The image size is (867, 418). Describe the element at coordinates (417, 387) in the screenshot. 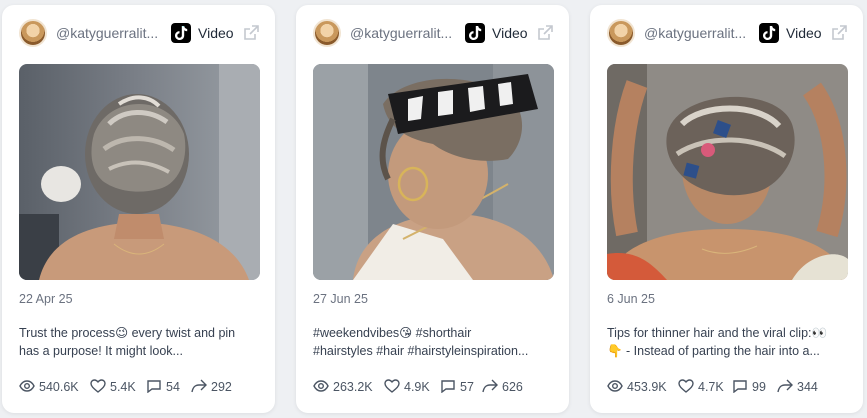

I see `likes-count: 4.9K` at that location.